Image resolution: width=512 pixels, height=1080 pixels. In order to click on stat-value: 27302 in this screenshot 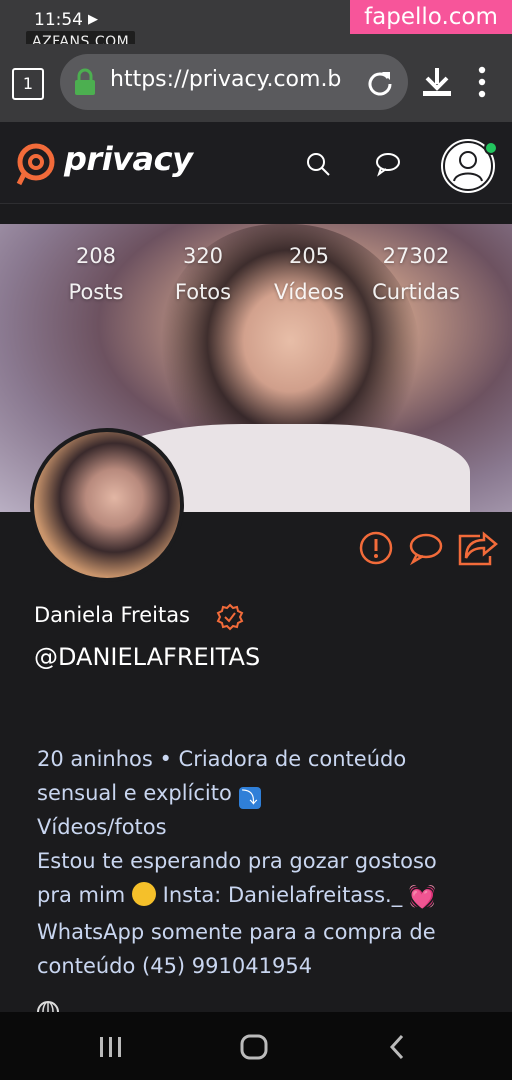, I will do `click(416, 256)`.